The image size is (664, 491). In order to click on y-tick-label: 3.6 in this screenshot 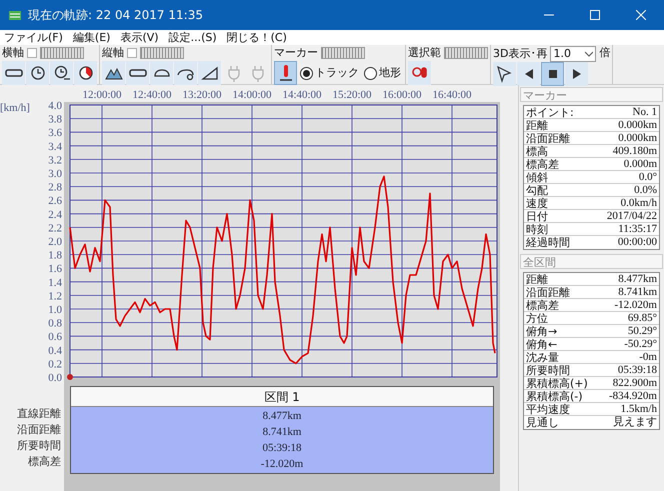, I will do `click(55, 133)`.